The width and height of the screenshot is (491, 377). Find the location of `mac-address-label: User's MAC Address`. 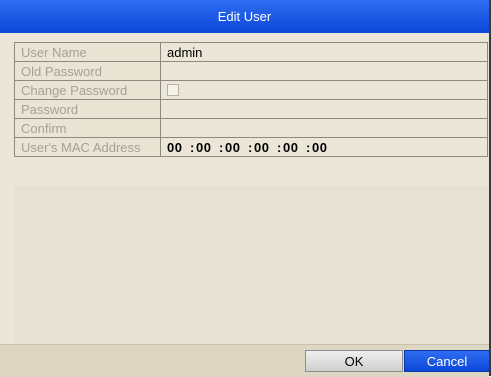

mac-address-label: User's MAC Address is located at coordinates (87, 147).